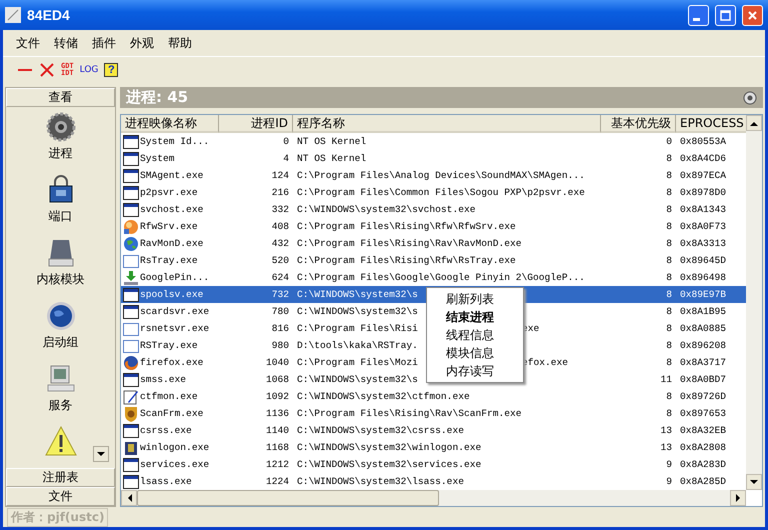 Image resolution: width=768 pixels, height=530 pixels. Describe the element at coordinates (60, 331) in the screenshot. I see `sidebar-item: 启动组` at that location.